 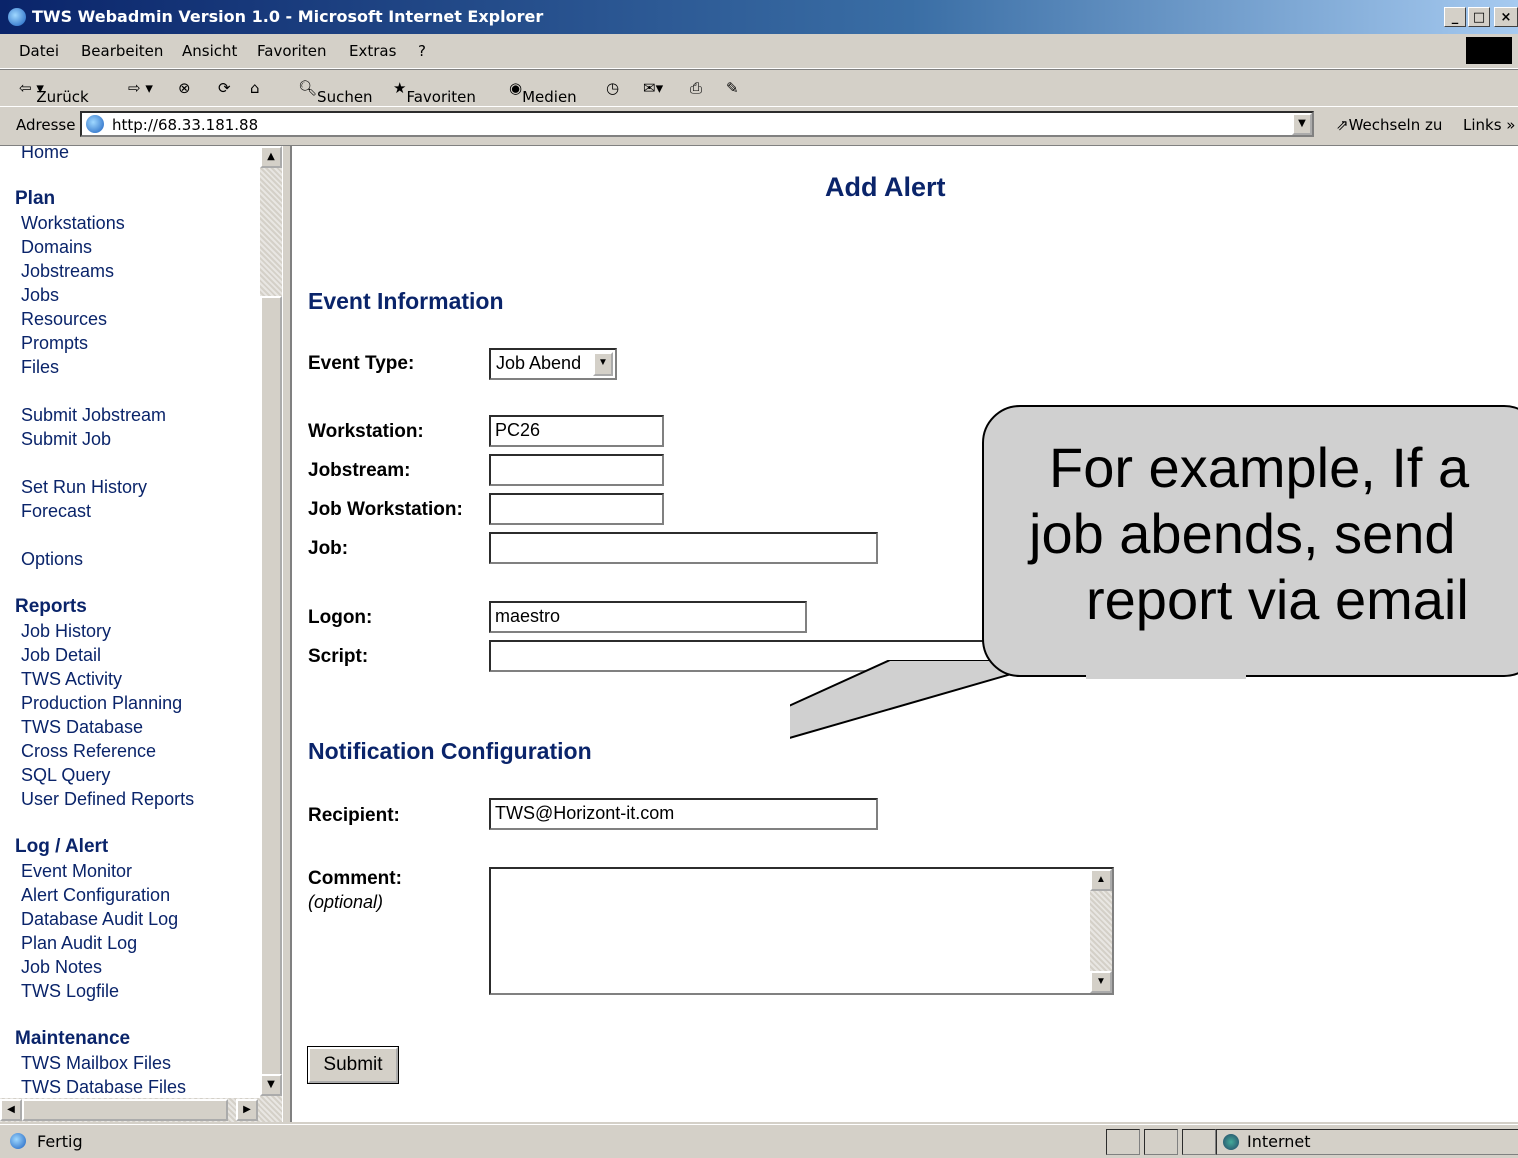 I want to click on menu-help: ?, so click(x=422, y=51).